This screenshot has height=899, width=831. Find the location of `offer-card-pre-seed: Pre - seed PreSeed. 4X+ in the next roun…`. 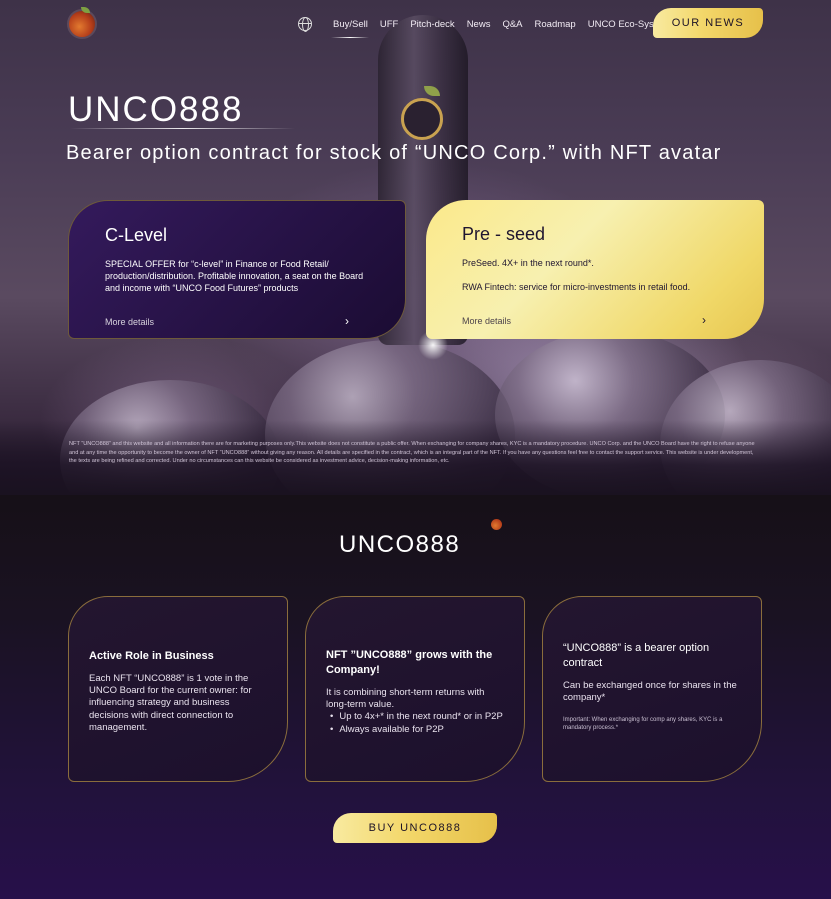

offer-card-pre-seed: Pre - seed PreSeed. 4X+ in the next roun… is located at coordinates (595, 269).